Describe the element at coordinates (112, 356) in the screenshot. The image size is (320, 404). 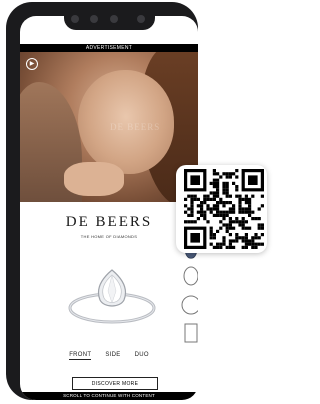
I see `tab-side: SIDE` at that location.